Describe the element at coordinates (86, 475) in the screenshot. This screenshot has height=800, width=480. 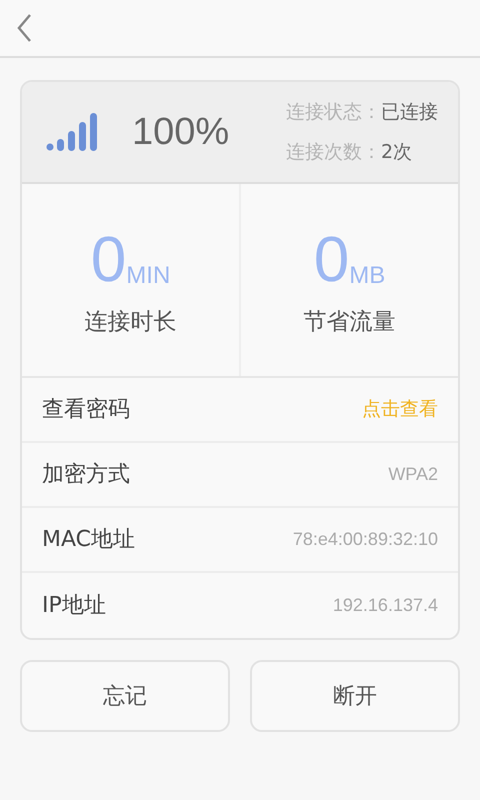
I see `row-label: 加密方式` at that location.